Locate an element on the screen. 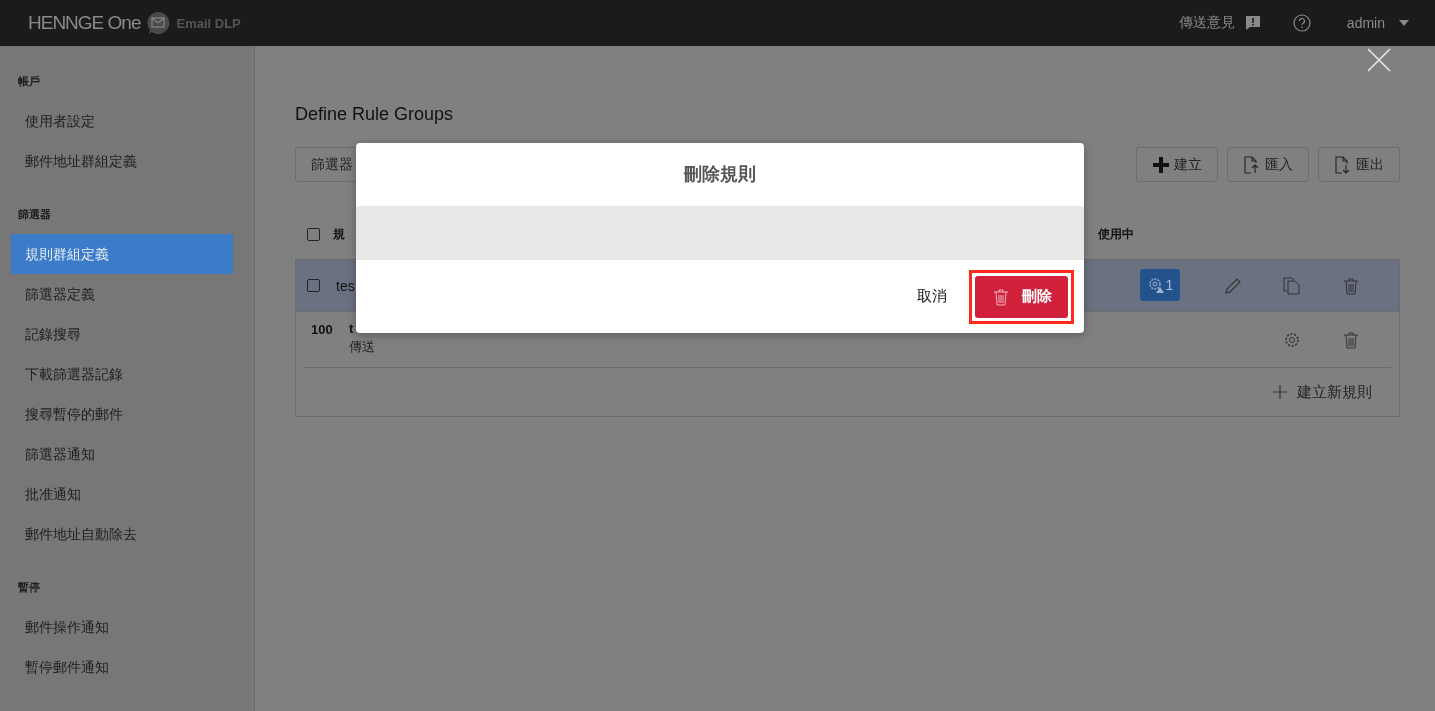 Image resolution: width=1435 pixels, height=711 pixels. sidebar-item: 郵件地址群組定義 is located at coordinates (122, 161).